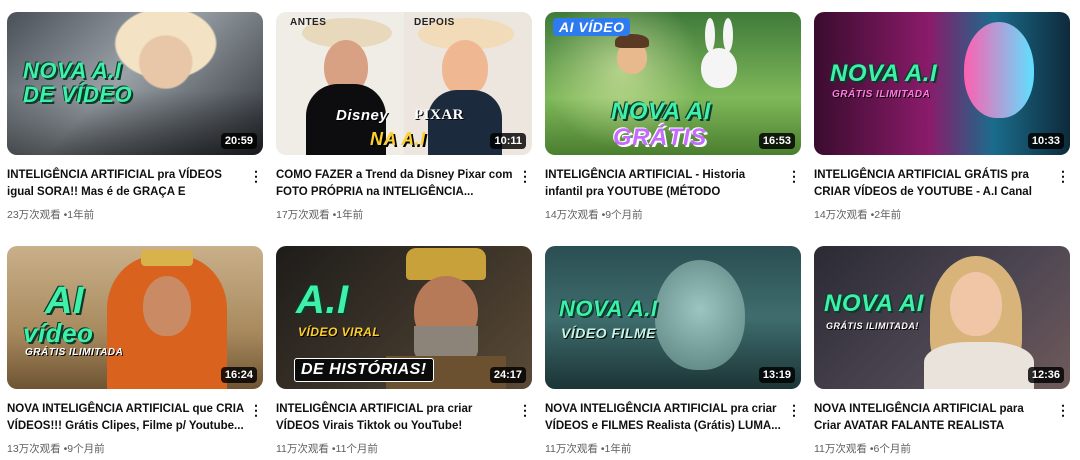 Image resolution: width=1080 pixels, height=460 pixels. Describe the element at coordinates (308, 22) in the screenshot. I see `thumbnail-overlay-text: ANTES` at that location.